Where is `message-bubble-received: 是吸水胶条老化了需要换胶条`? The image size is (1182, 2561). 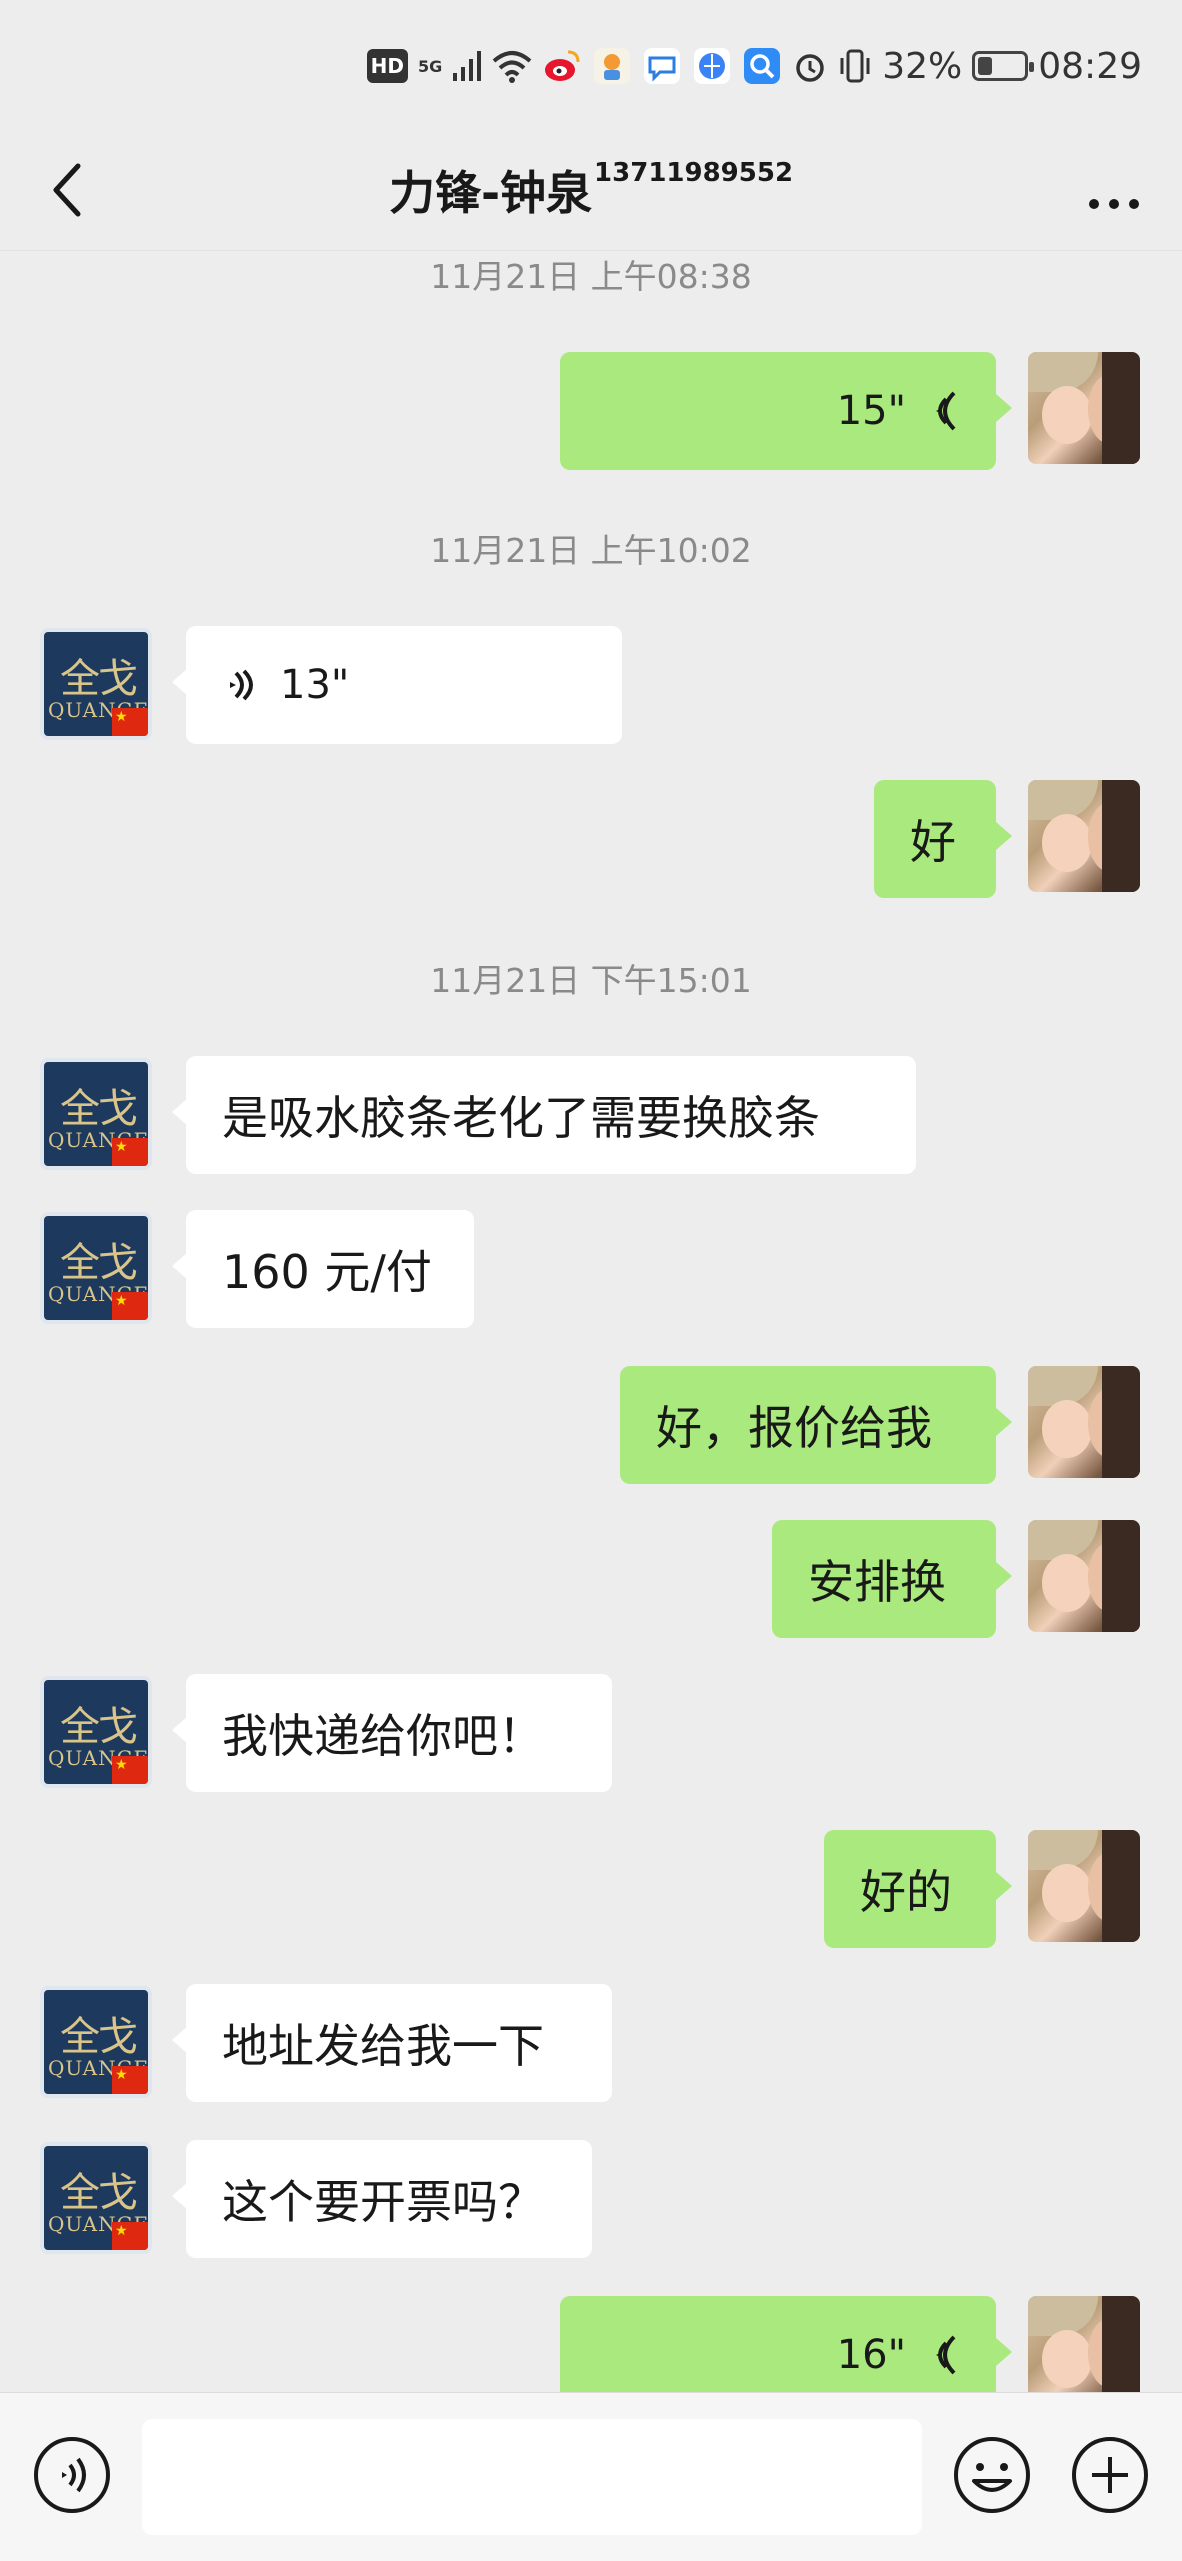 message-bubble-received: 是吸水胶条老化了需要换胶条 is located at coordinates (544, 1115).